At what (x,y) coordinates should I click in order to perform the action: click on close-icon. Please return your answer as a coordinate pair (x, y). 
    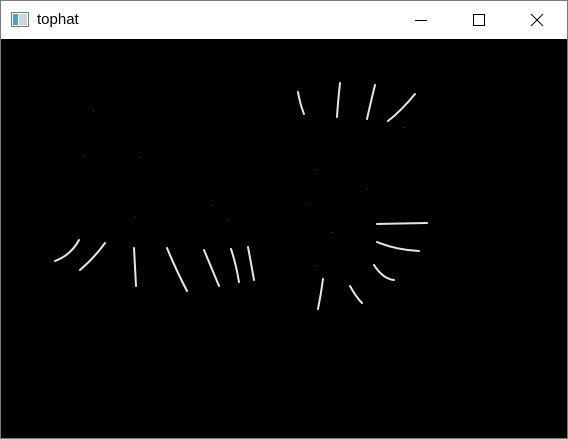
    Looking at the image, I should click on (537, 20).